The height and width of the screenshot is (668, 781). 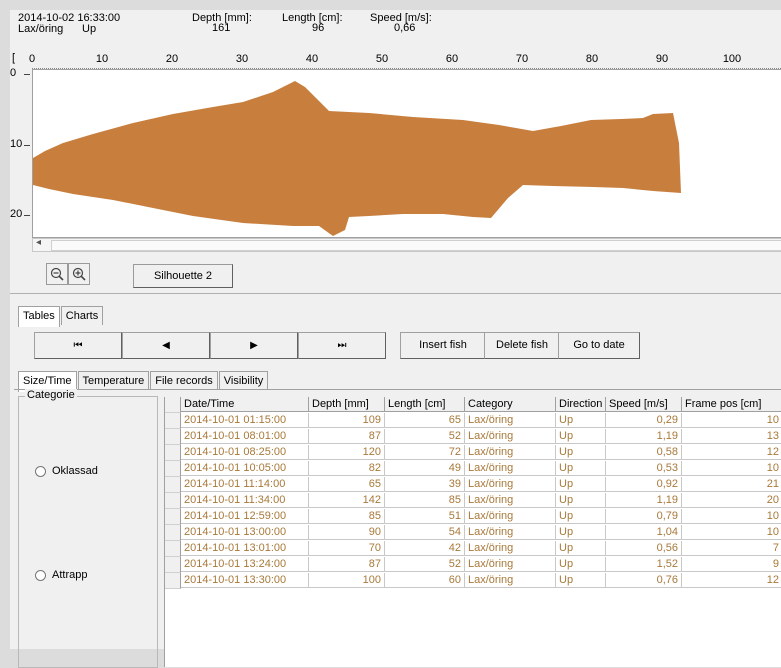 I want to click on table-row: 2014-10-01 13:01:00 70 42 Lax/öring Up 0,56 7, so click(x=473, y=549).